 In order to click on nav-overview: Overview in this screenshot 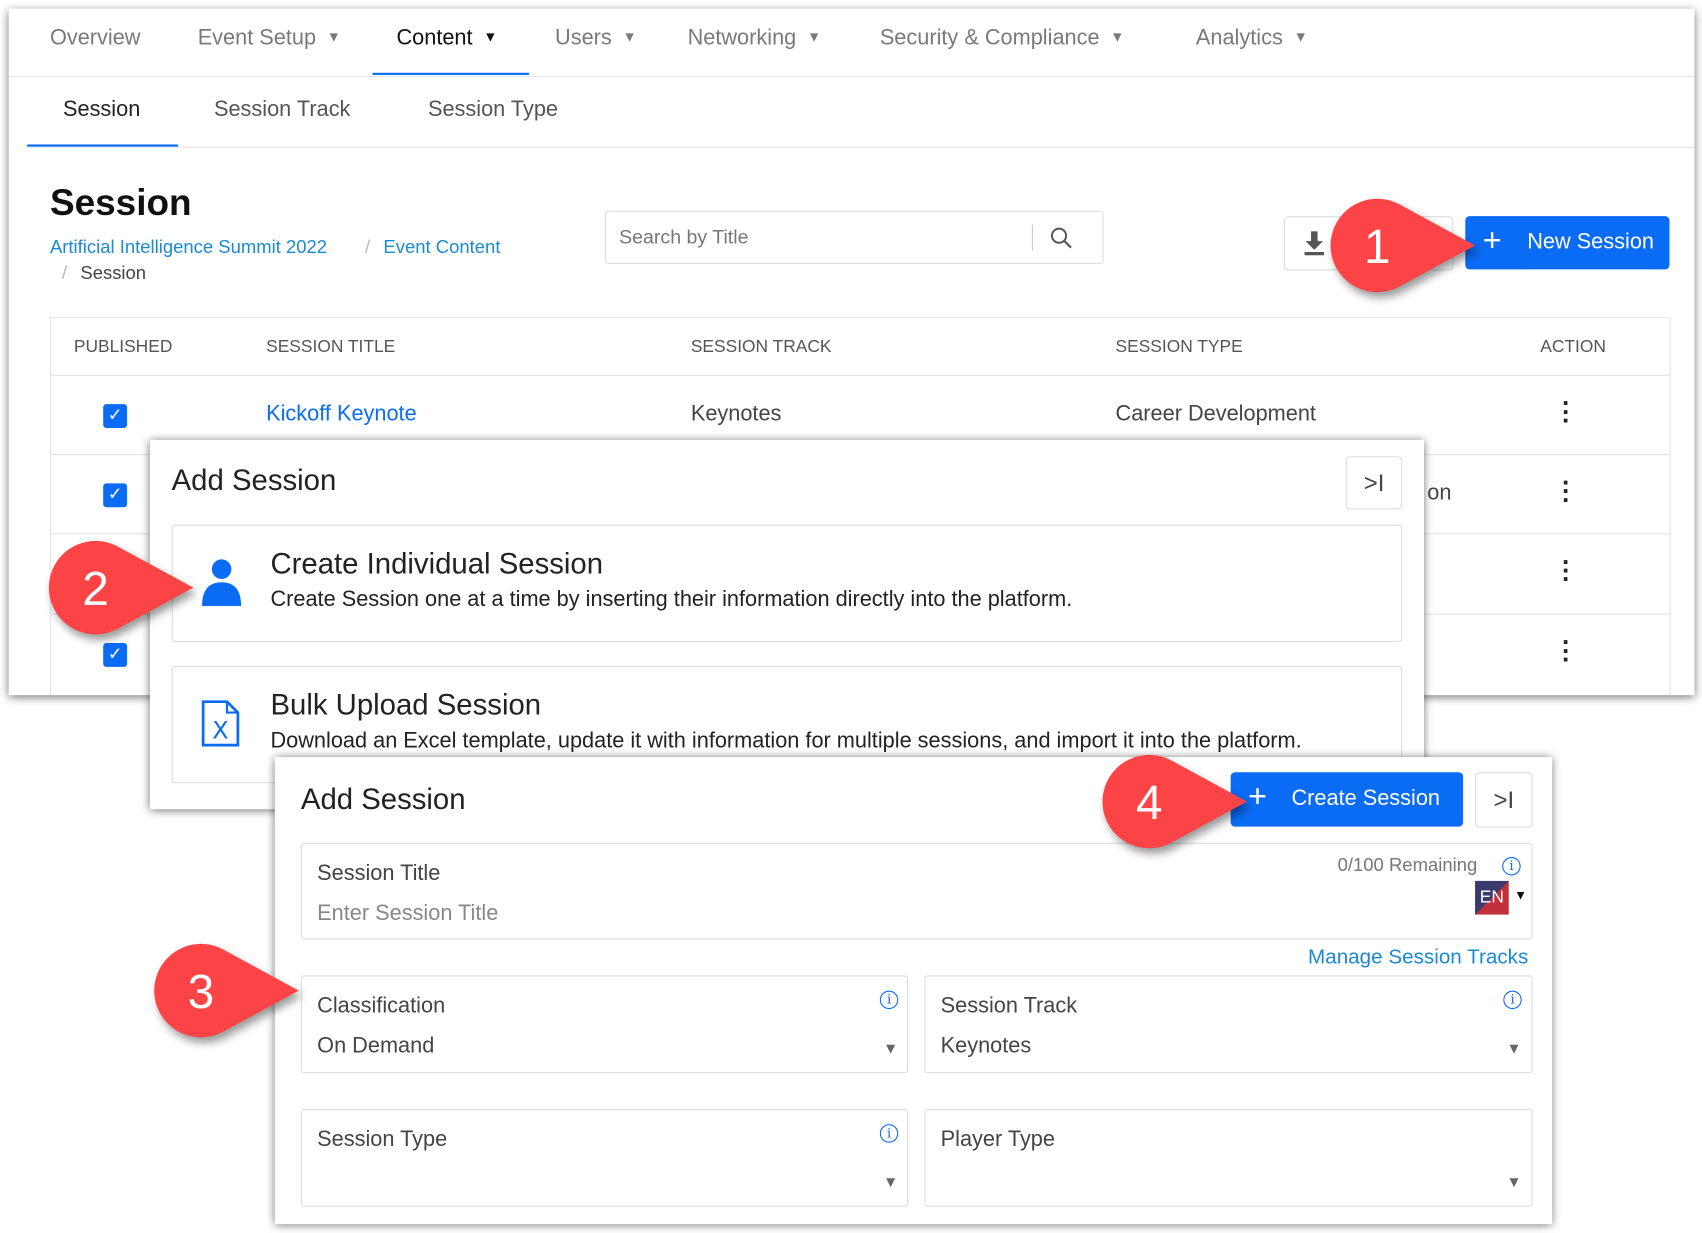, I will do `click(95, 38)`.